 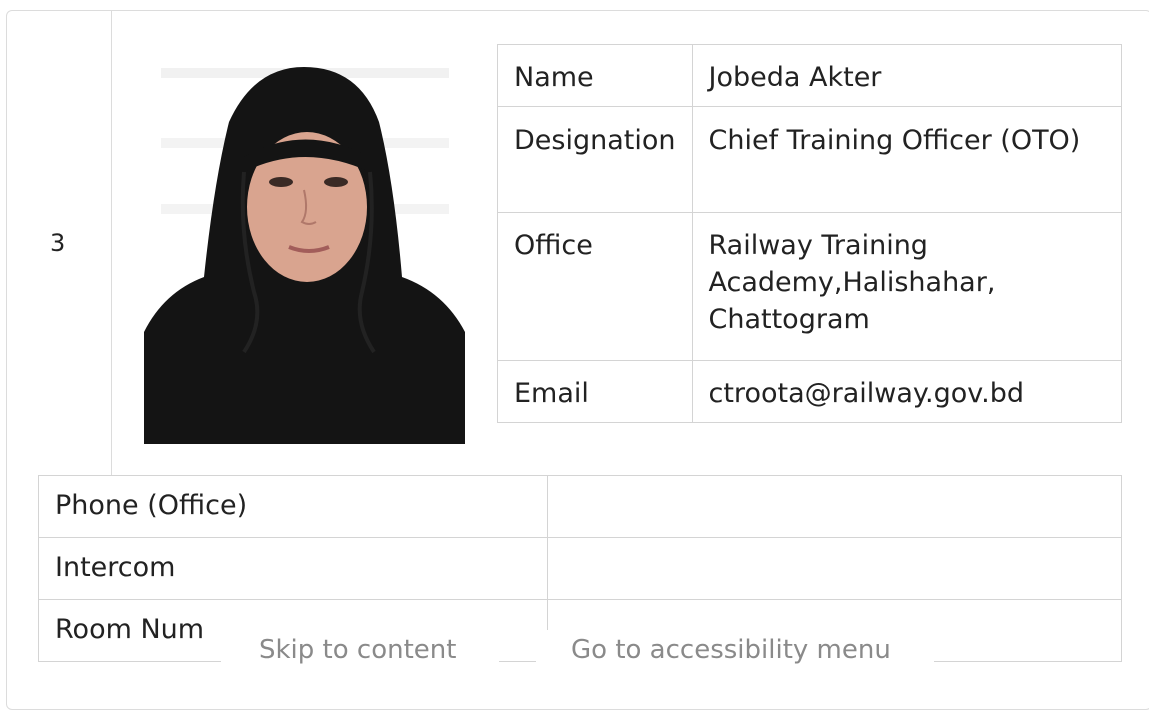 I want to click on email-label: Email, so click(x=595, y=391).